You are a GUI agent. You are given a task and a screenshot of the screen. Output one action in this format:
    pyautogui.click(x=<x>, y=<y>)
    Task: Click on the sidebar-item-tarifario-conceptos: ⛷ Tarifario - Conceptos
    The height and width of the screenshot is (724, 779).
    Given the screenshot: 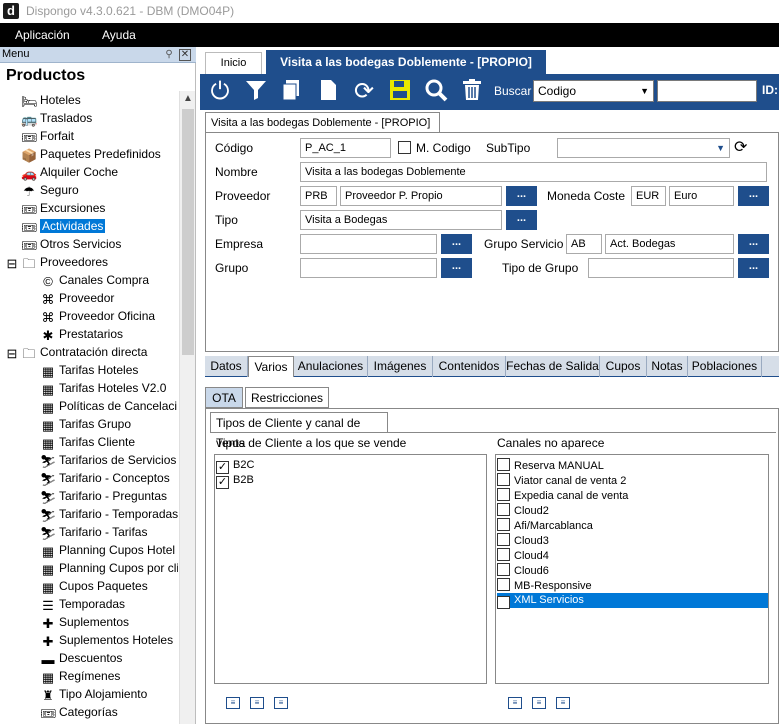 What is the action you would take?
    pyautogui.click(x=105, y=478)
    